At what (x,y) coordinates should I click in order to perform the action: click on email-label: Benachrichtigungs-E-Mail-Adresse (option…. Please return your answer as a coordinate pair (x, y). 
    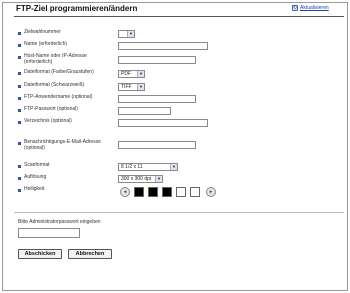
    Looking at the image, I should click on (62, 145).